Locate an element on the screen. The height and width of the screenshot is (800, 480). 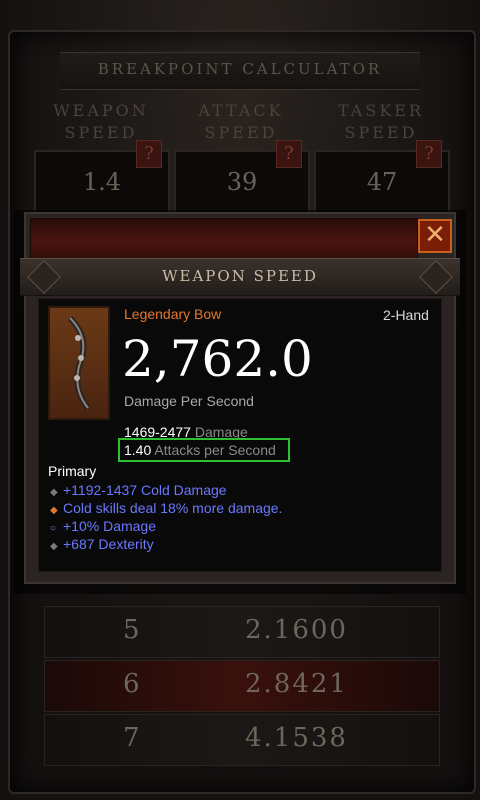
affix-line: ◆ Cold skills deal 18% more damage. is located at coordinates (166, 508).